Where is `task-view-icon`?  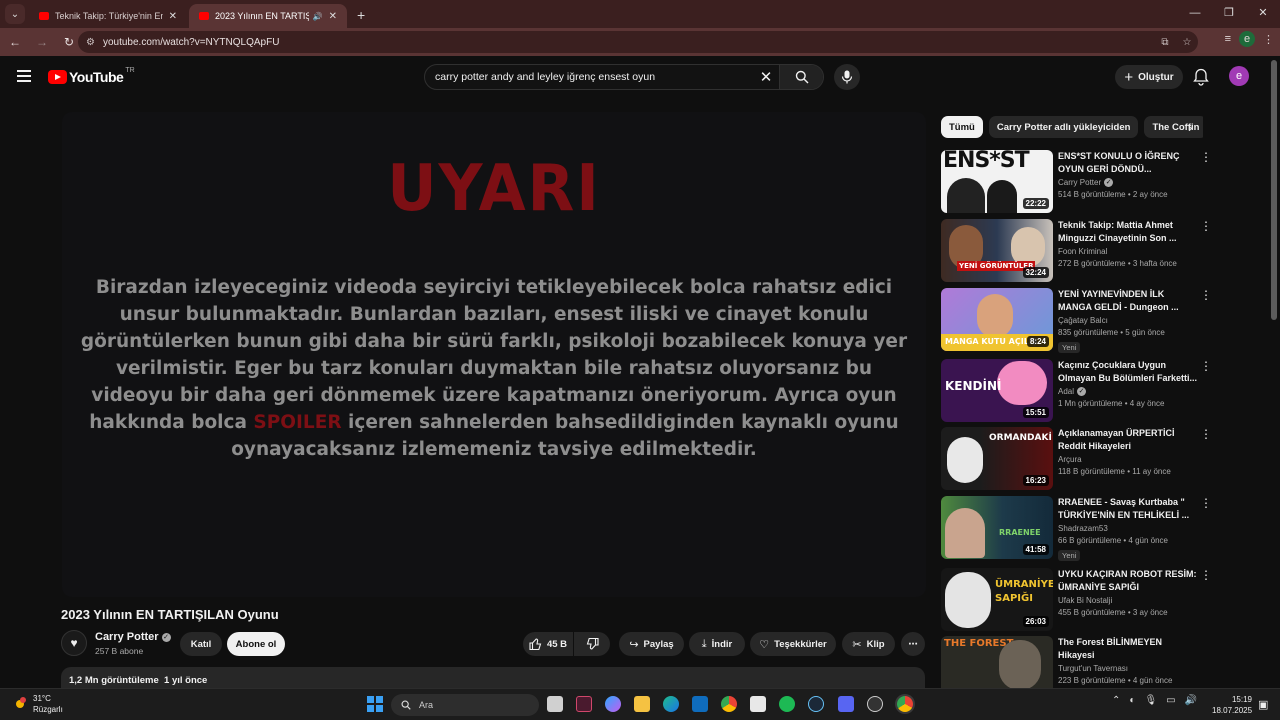 task-view-icon is located at coordinates (555, 704).